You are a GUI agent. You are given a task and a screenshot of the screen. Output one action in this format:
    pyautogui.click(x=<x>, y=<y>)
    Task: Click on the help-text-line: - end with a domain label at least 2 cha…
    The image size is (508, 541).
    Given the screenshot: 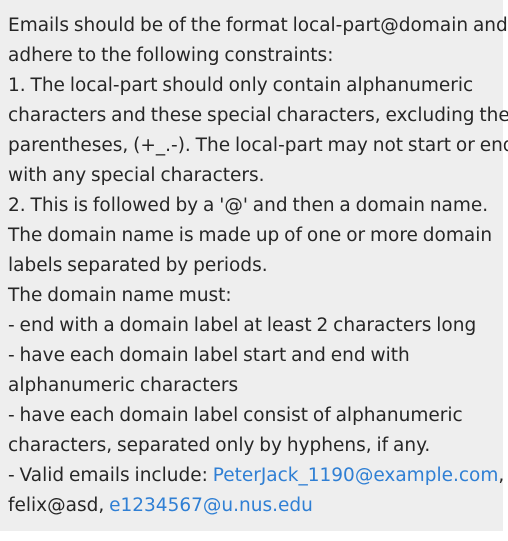 What is the action you would take?
    pyautogui.click(x=242, y=325)
    